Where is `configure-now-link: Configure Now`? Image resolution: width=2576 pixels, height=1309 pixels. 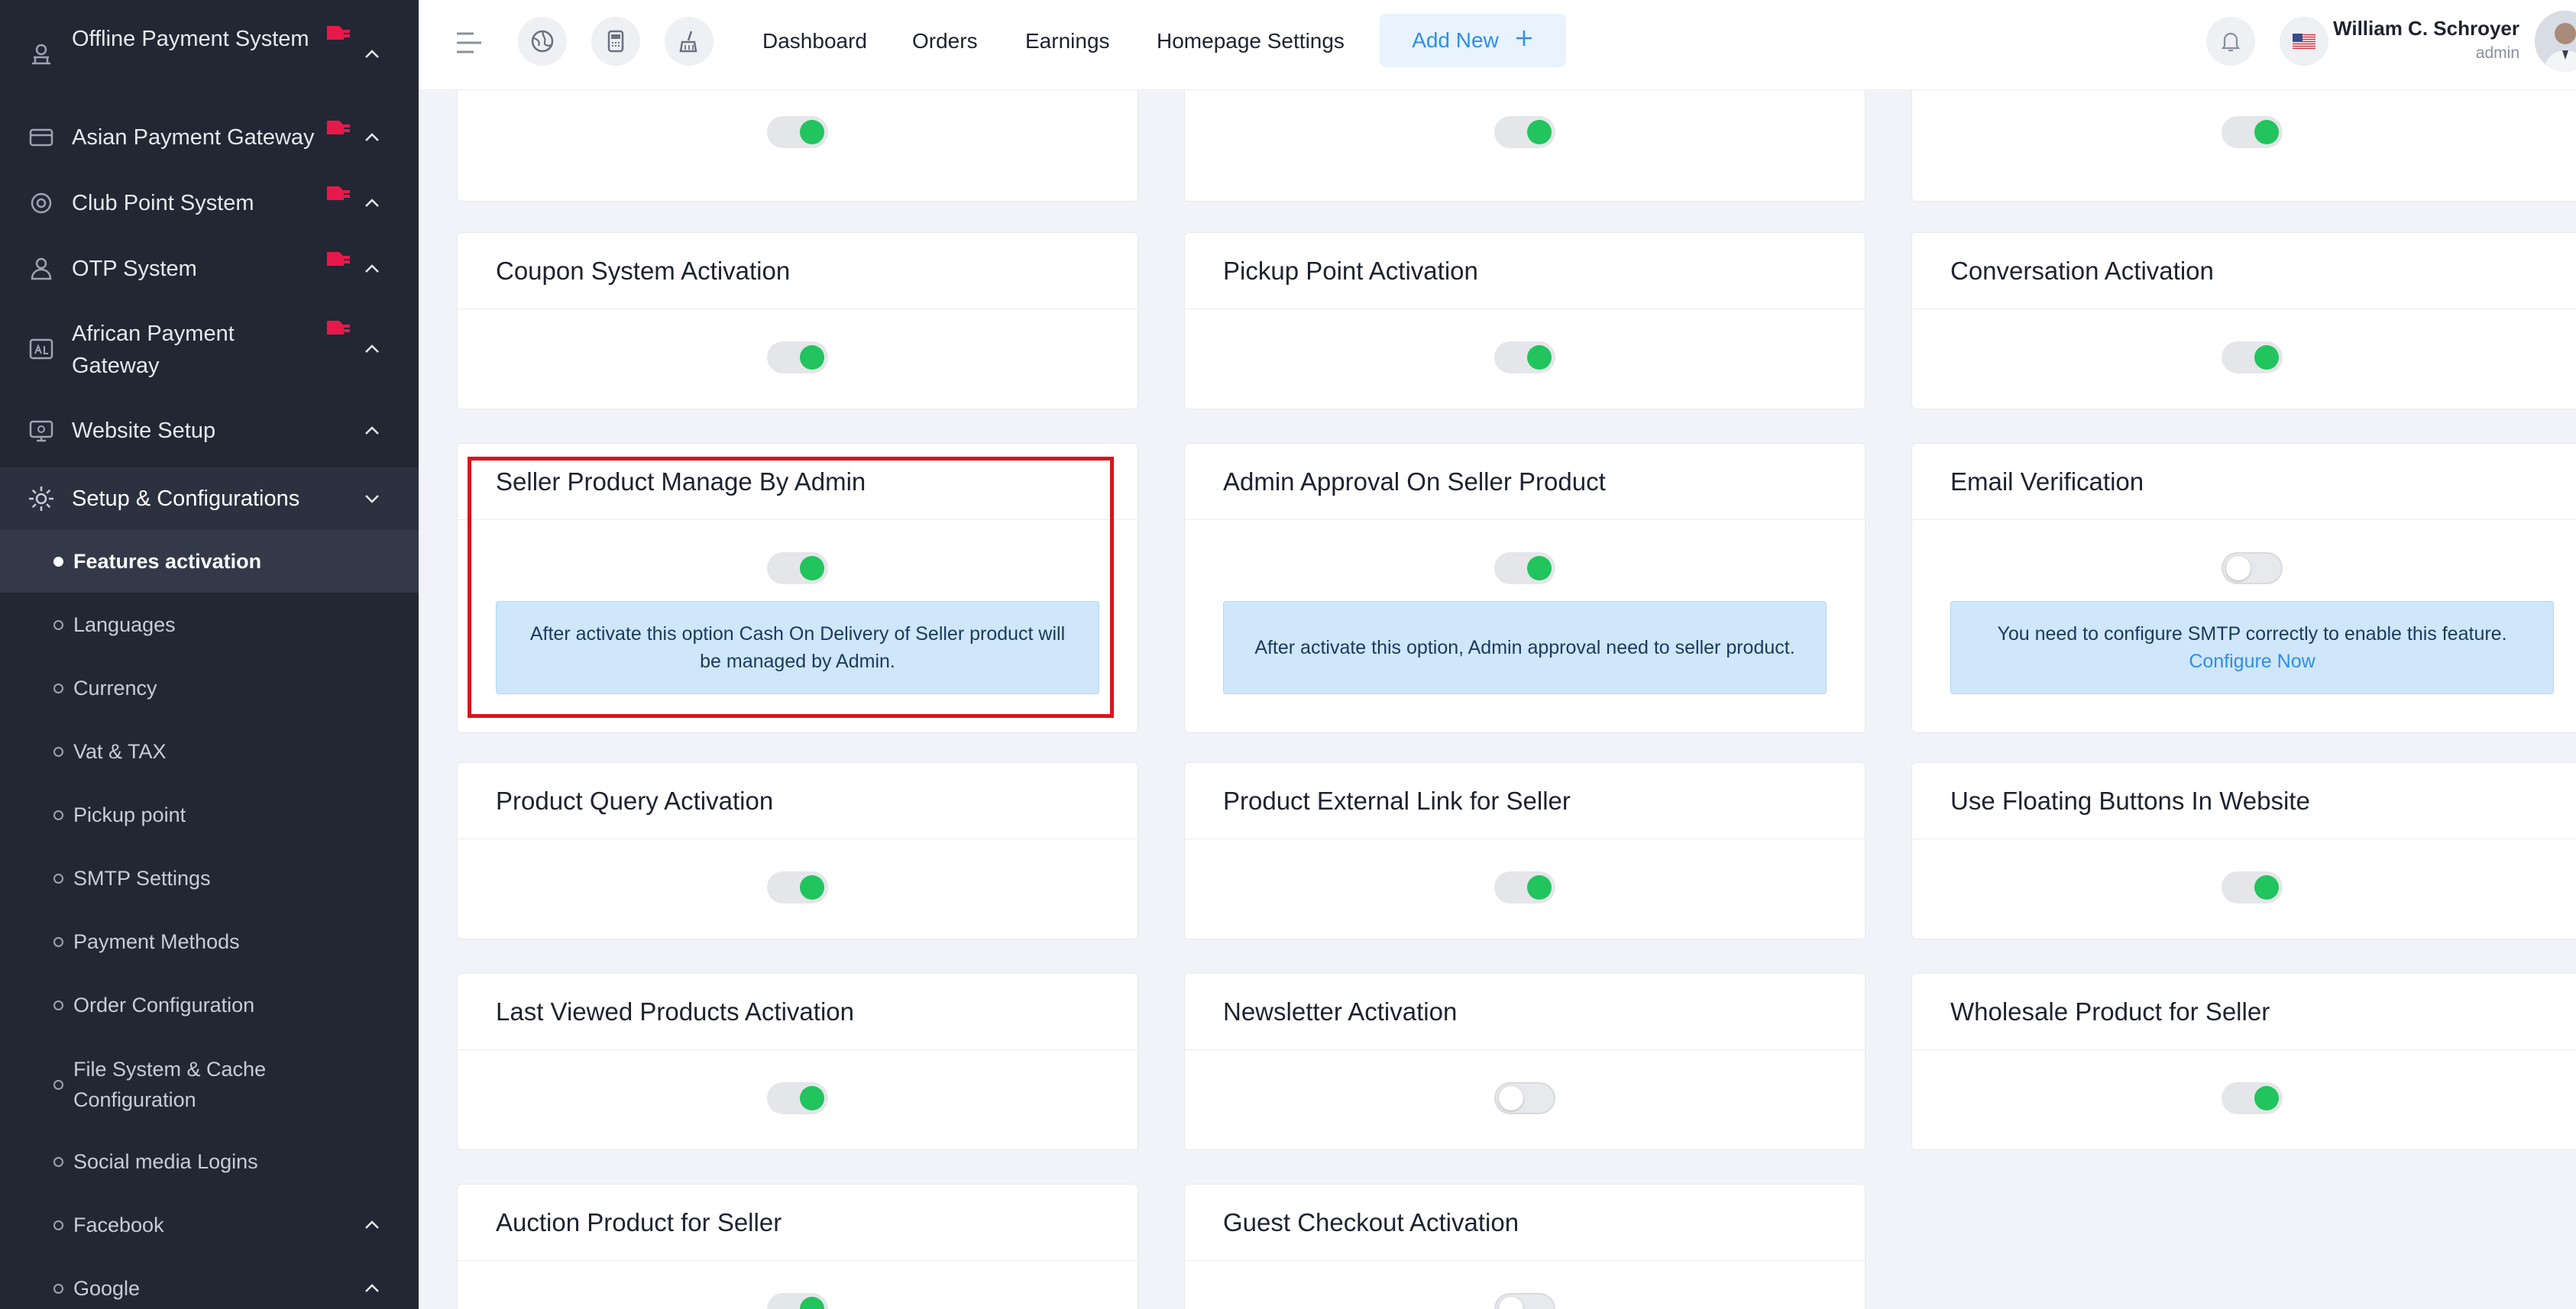 configure-now-link: Configure Now is located at coordinates (2252, 662).